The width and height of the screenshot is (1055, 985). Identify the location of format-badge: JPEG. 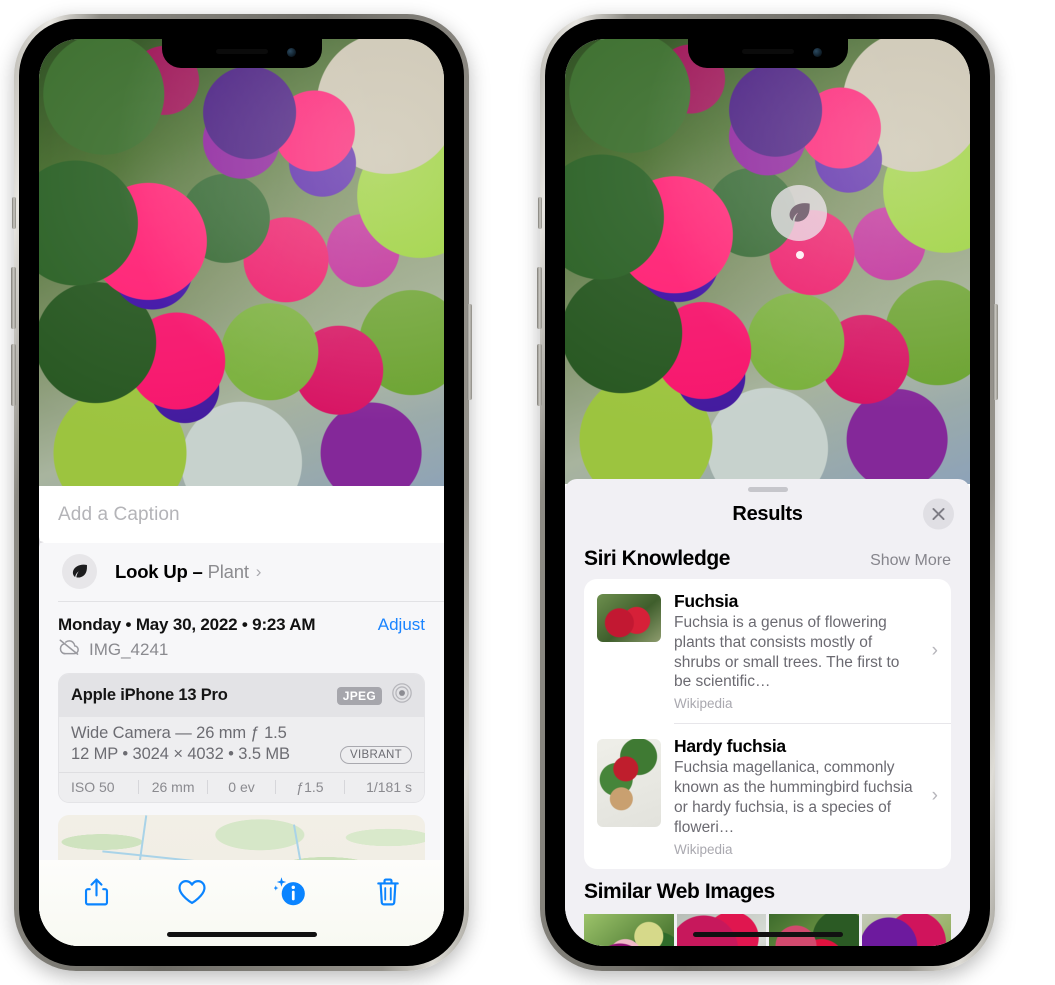
(359, 695).